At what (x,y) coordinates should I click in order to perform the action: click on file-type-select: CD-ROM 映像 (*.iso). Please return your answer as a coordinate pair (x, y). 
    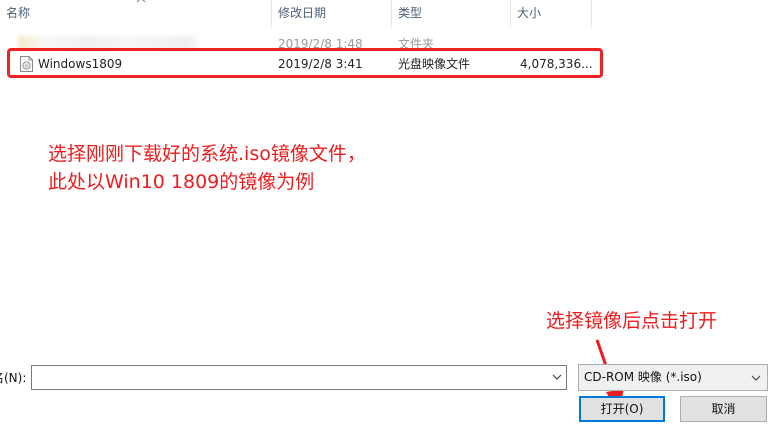
    Looking at the image, I should click on (673, 377).